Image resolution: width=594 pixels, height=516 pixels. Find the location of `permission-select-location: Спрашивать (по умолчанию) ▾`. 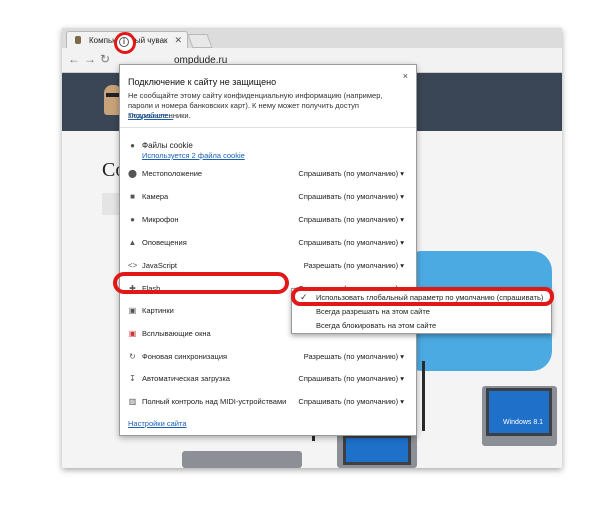

permission-select-location: Спрашивать (по умолчанию) ▾ is located at coordinates (351, 173).